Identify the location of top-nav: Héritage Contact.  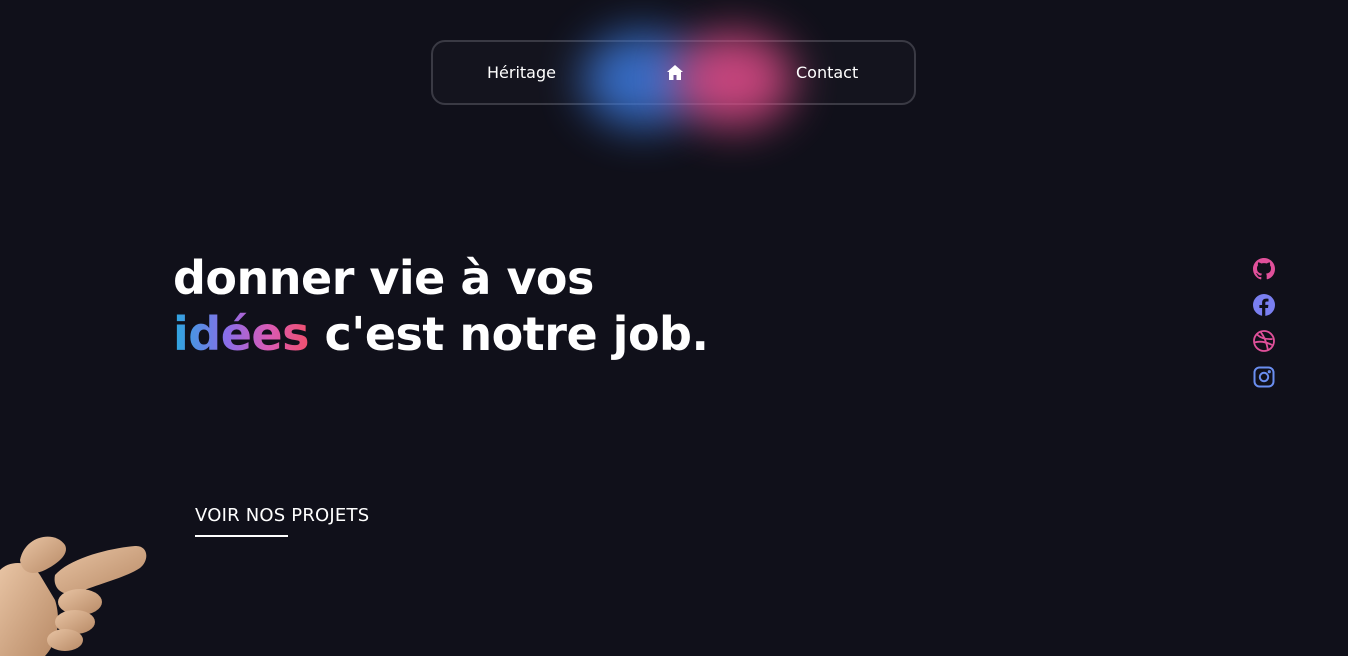
(673, 79).